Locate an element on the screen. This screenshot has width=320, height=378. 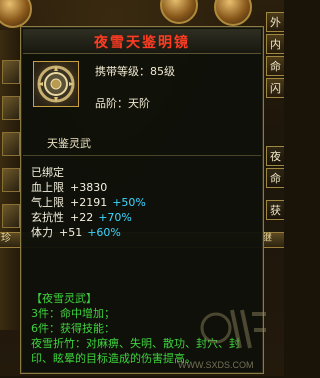
side-tab: 夜 is located at coordinates (275, 156).